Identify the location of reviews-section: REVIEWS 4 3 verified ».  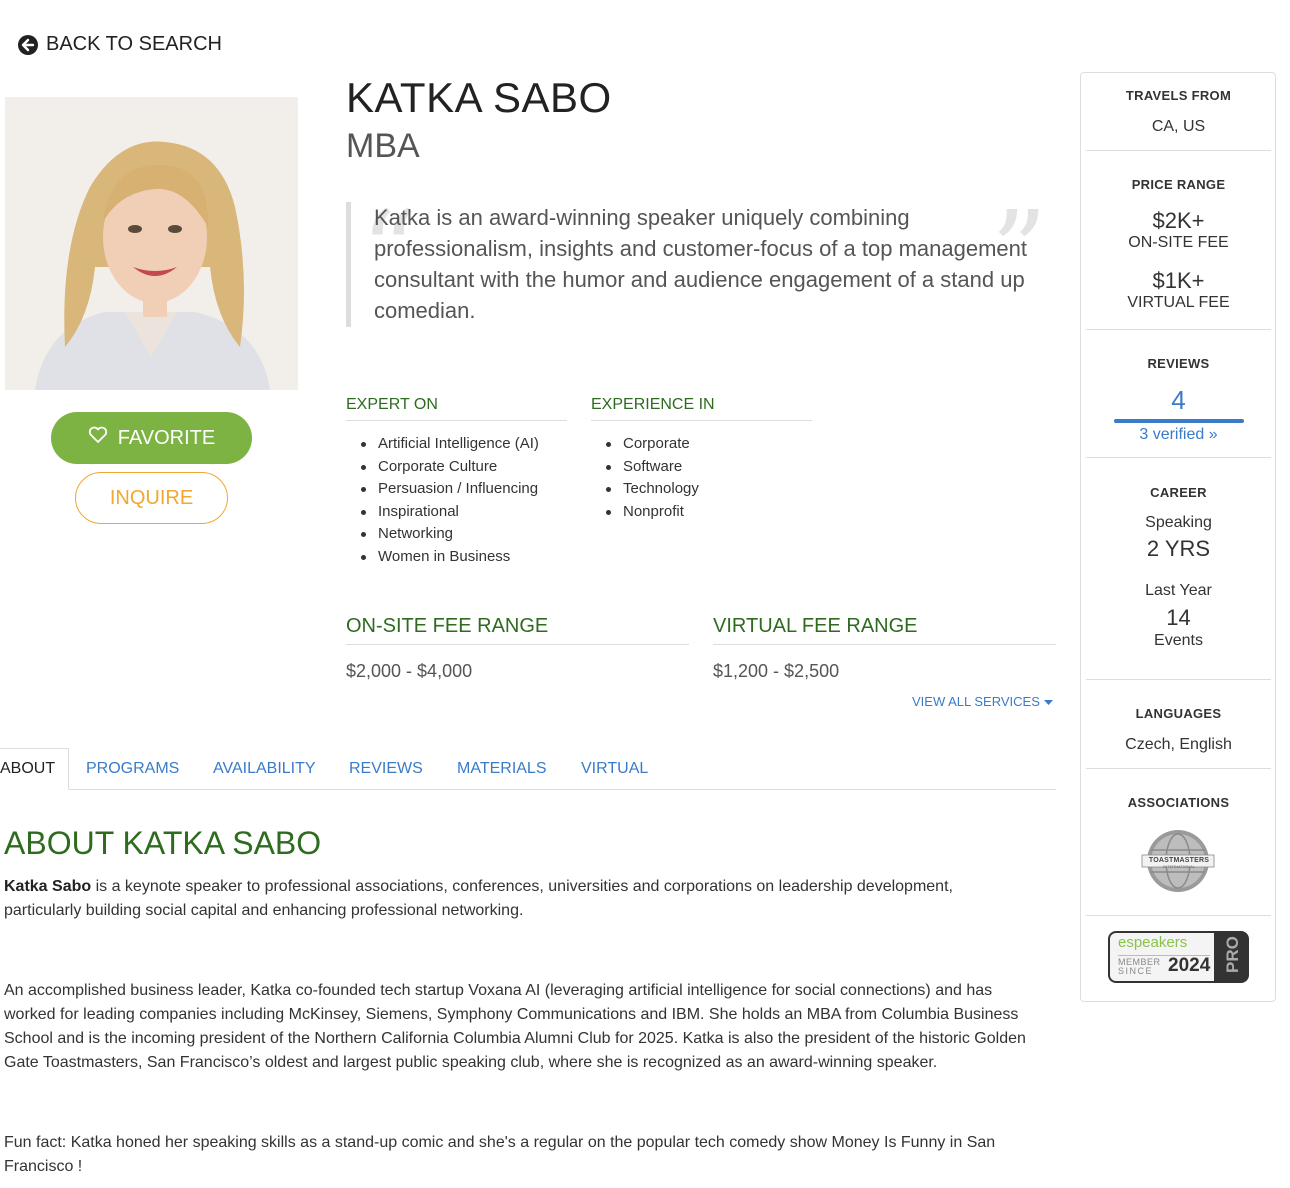
(1178, 400).